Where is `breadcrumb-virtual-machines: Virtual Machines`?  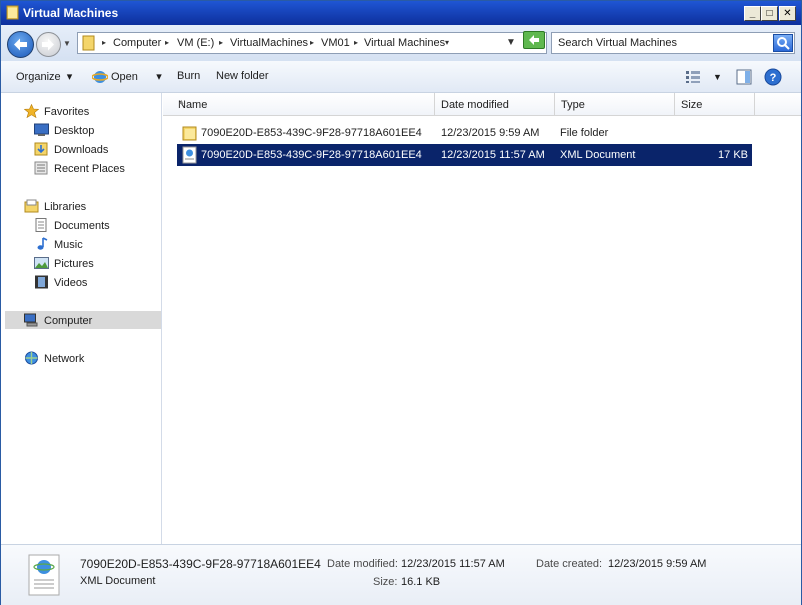
breadcrumb-virtual-machines: Virtual Machines is located at coordinates (404, 43).